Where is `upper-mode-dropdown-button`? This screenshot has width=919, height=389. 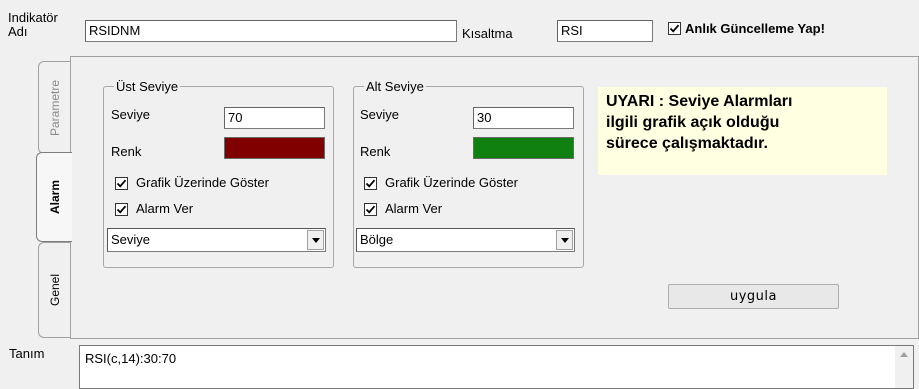 upper-mode-dropdown-button is located at coordinates (315, 240).